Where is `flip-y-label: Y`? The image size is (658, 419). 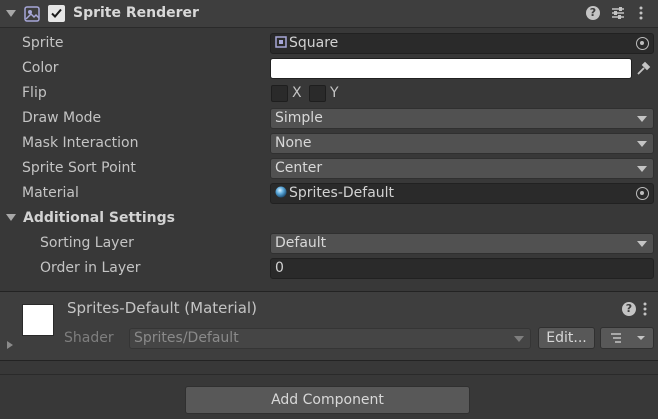 flip-y-label: Y is located at coordinates (334, 93).